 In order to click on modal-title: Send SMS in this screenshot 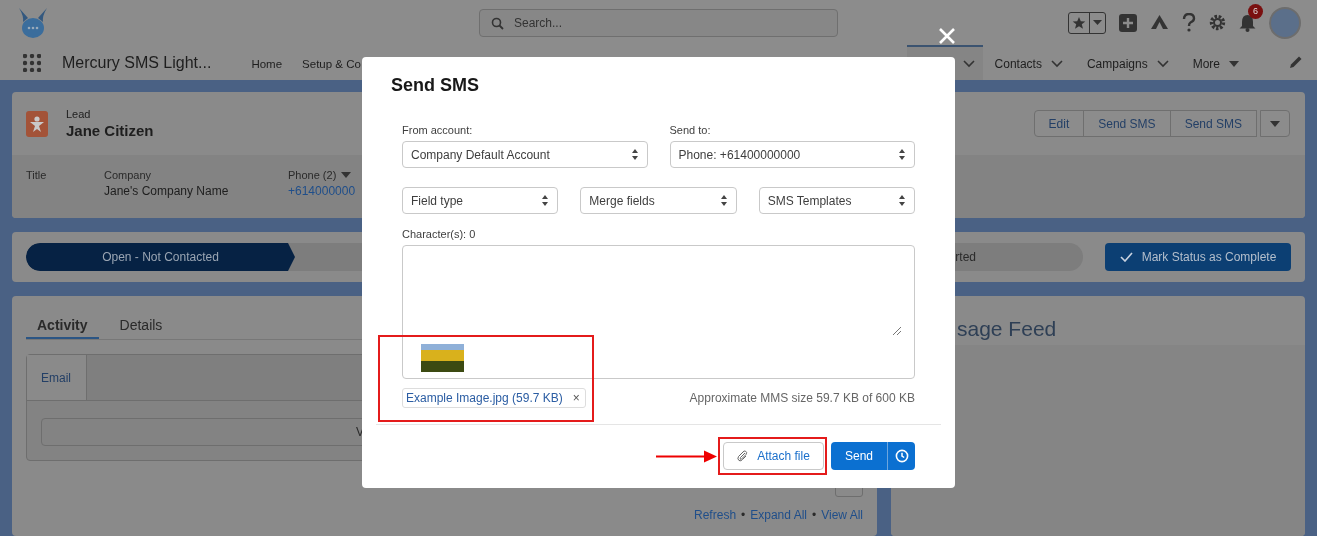, I will do `click(435, 85)`.